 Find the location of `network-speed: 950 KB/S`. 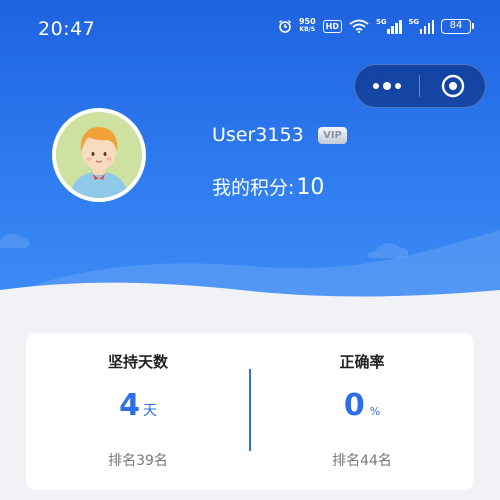

network-speed: 950 KB/S is located at coordinates (307, 26).